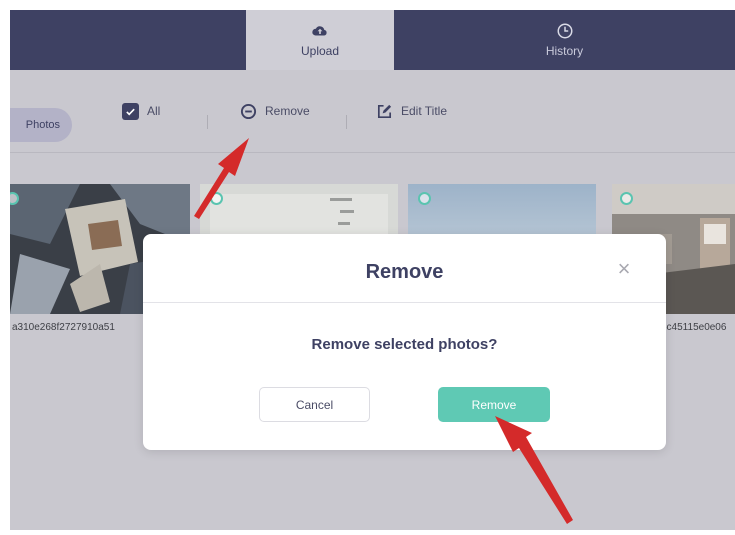 The width and height of the screenshot is (735, 535). Describe the element at coordinates (624, 269) in the screenshot. I see `close-icon: ×` at that location.